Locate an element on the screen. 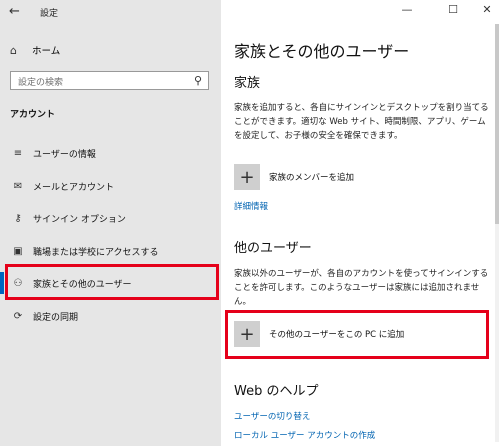 The width and height of the screenshot is (500, 446). page-title: 家族とその他のユーザー is located at coordinates (322, 51).